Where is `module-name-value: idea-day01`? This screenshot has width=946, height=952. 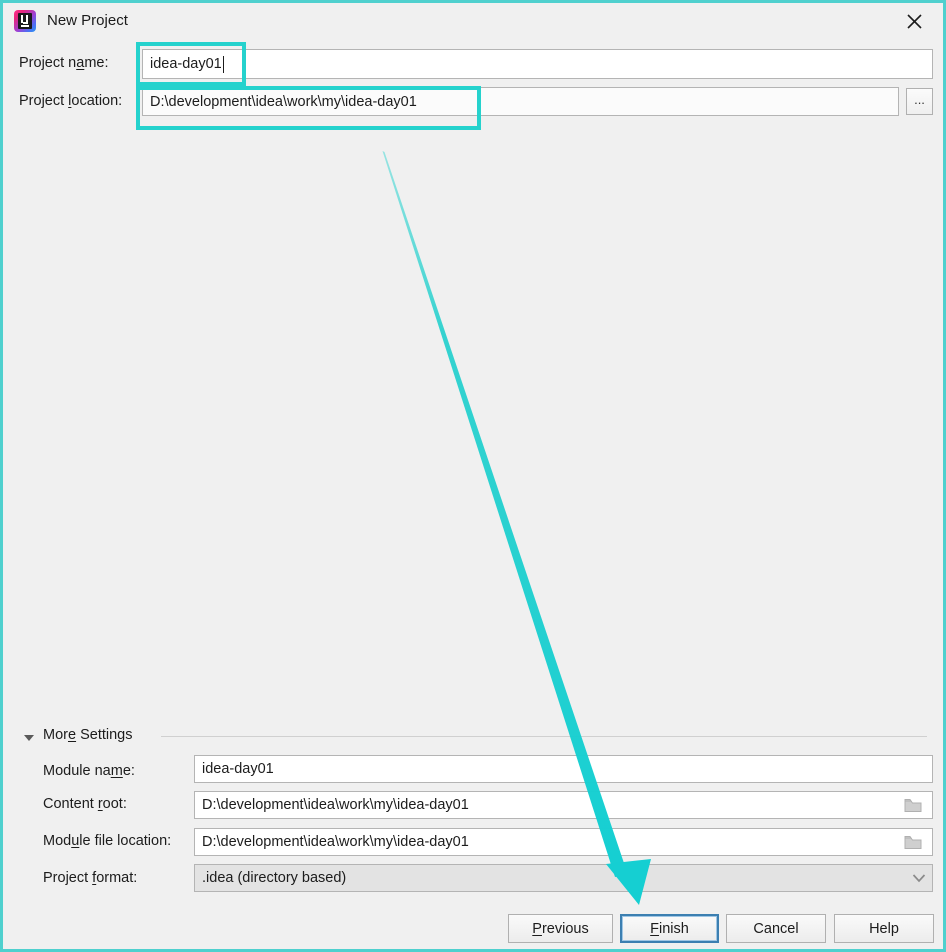
module-name-value: idea-day01 is located at coordinates (238, 769).